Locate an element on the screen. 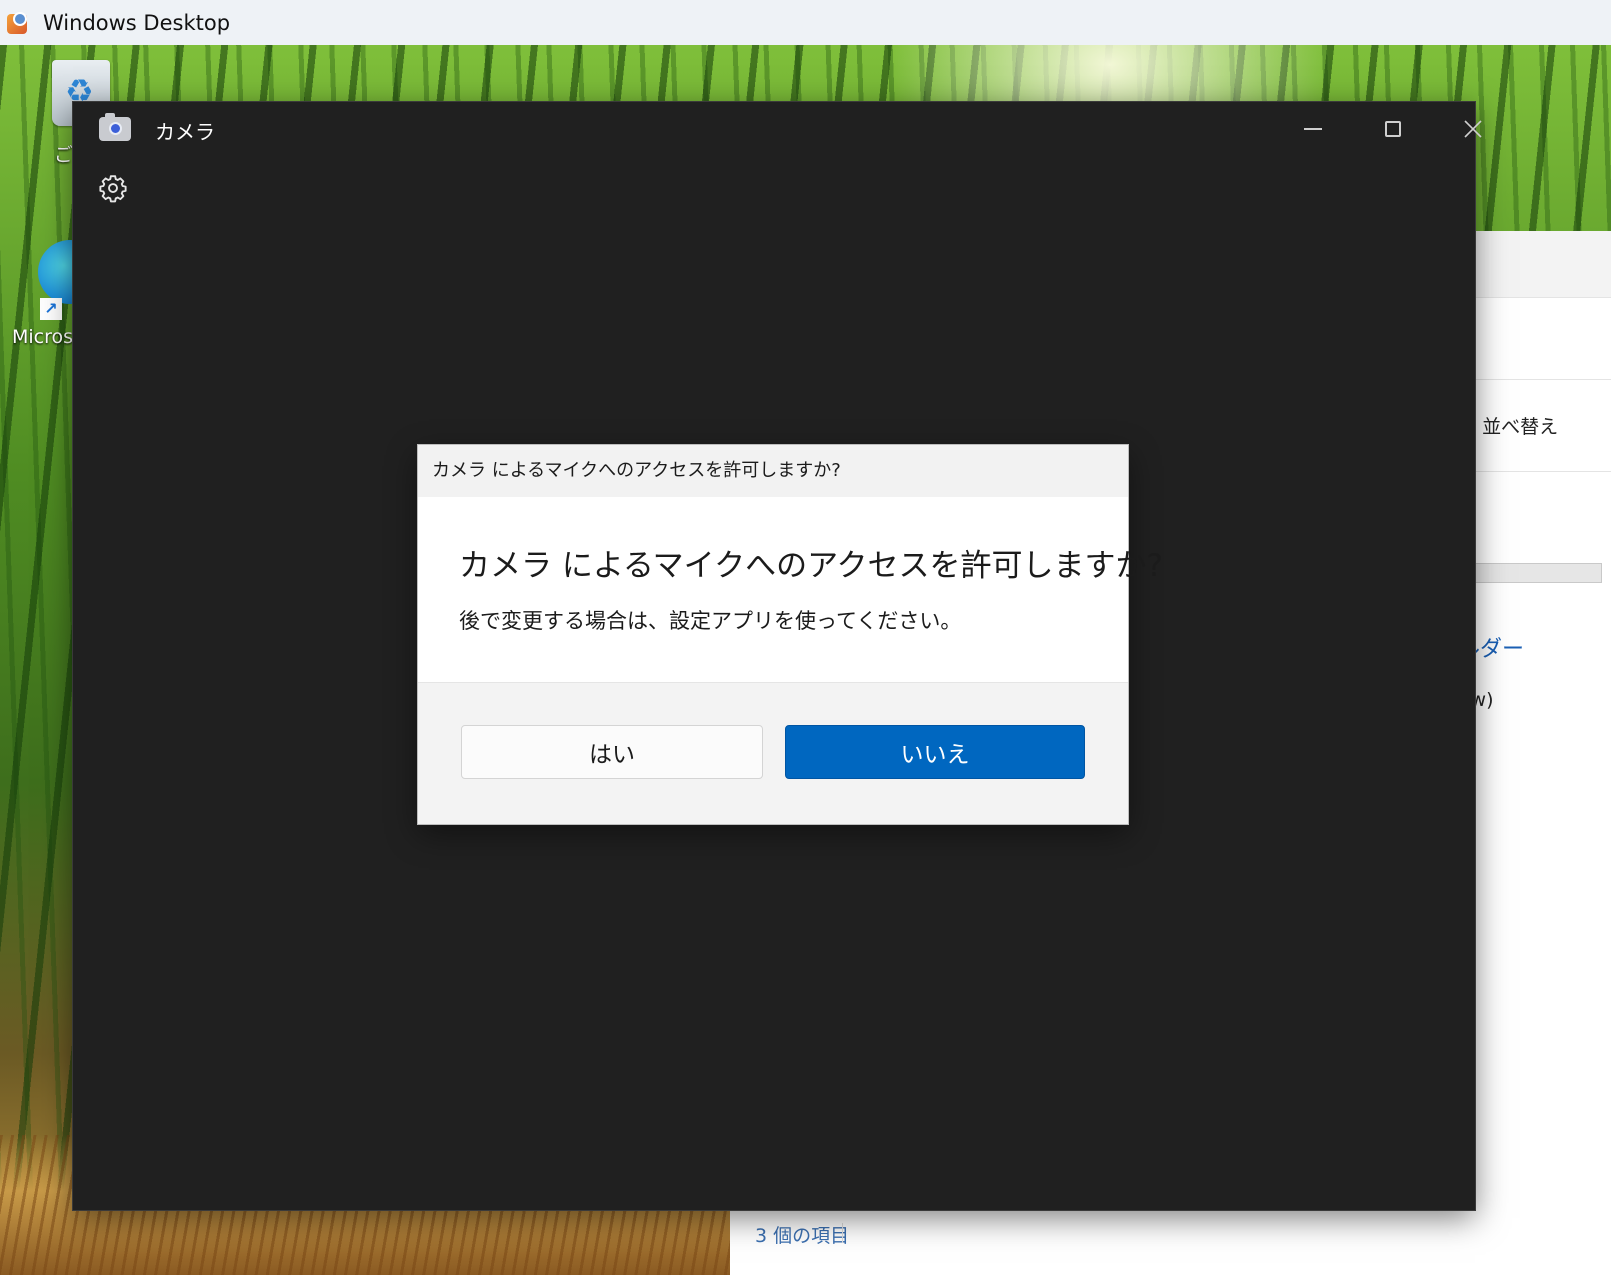 The width and height of the screenshot is (1611, 1275). minimize-button is located at coordinates (1313, 129).